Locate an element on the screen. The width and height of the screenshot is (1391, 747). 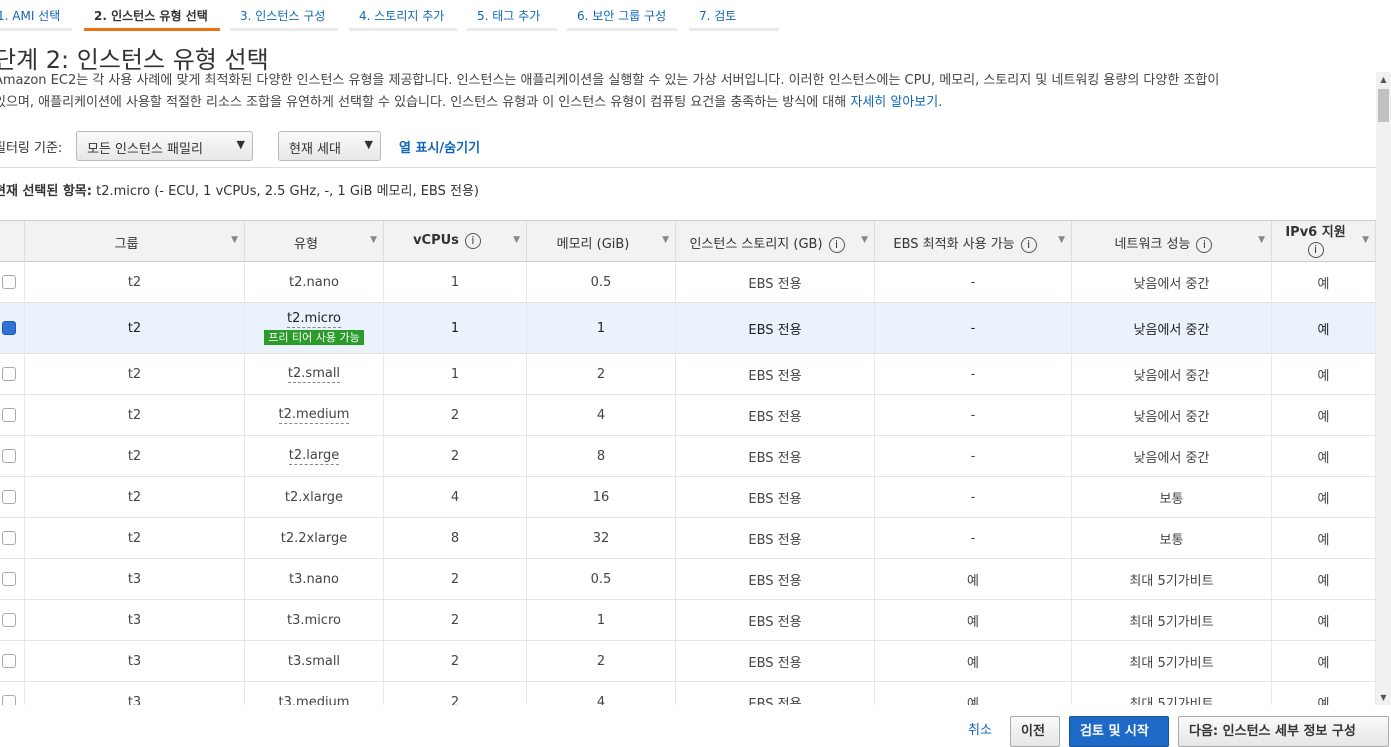
column-header-network: 네트워크 성능 i ▼ is located at coordinates (1172, 241).